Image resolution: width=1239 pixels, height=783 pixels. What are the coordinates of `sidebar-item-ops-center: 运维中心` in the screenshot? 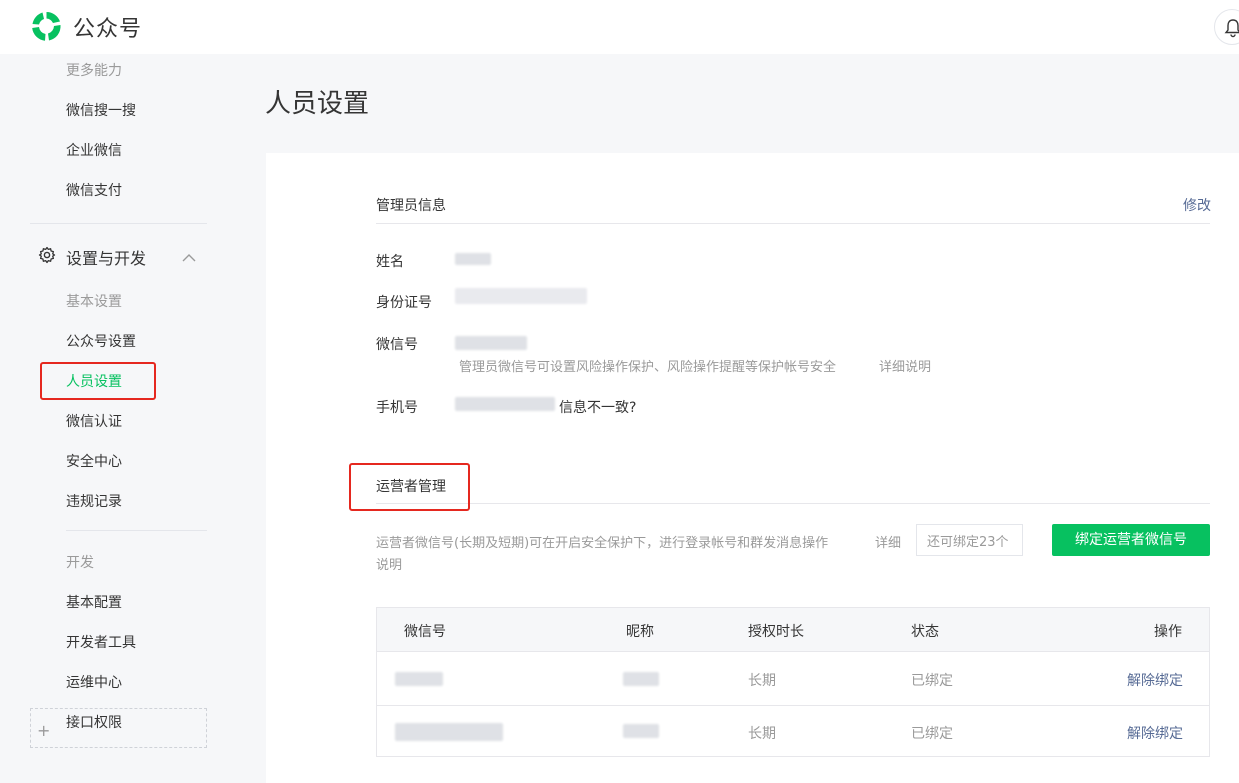 It's located at (94, 682).